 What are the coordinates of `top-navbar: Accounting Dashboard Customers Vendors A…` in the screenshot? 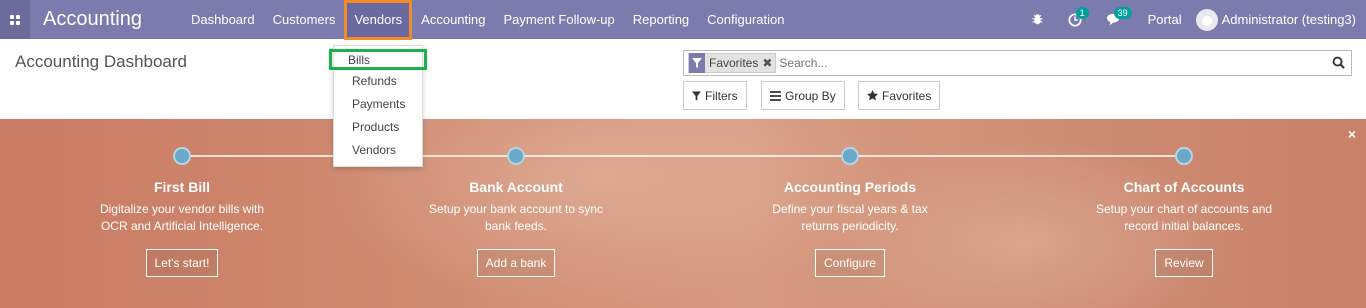 It's located at (683, 20).